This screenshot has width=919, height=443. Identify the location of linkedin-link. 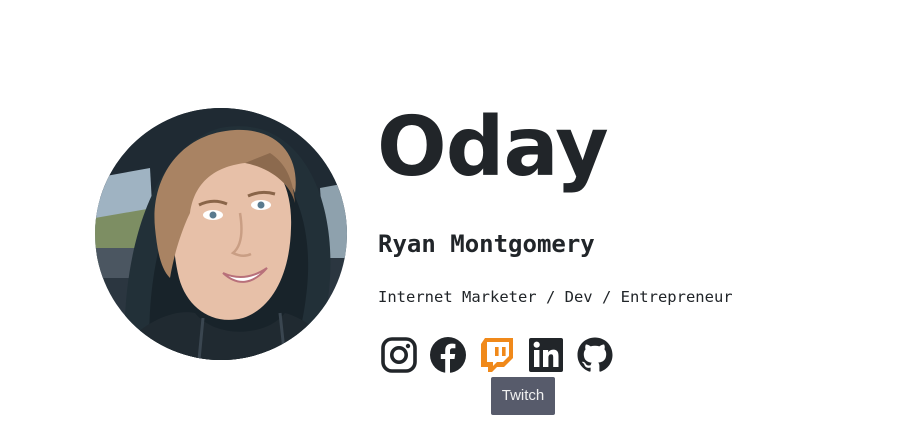
(546, 355).